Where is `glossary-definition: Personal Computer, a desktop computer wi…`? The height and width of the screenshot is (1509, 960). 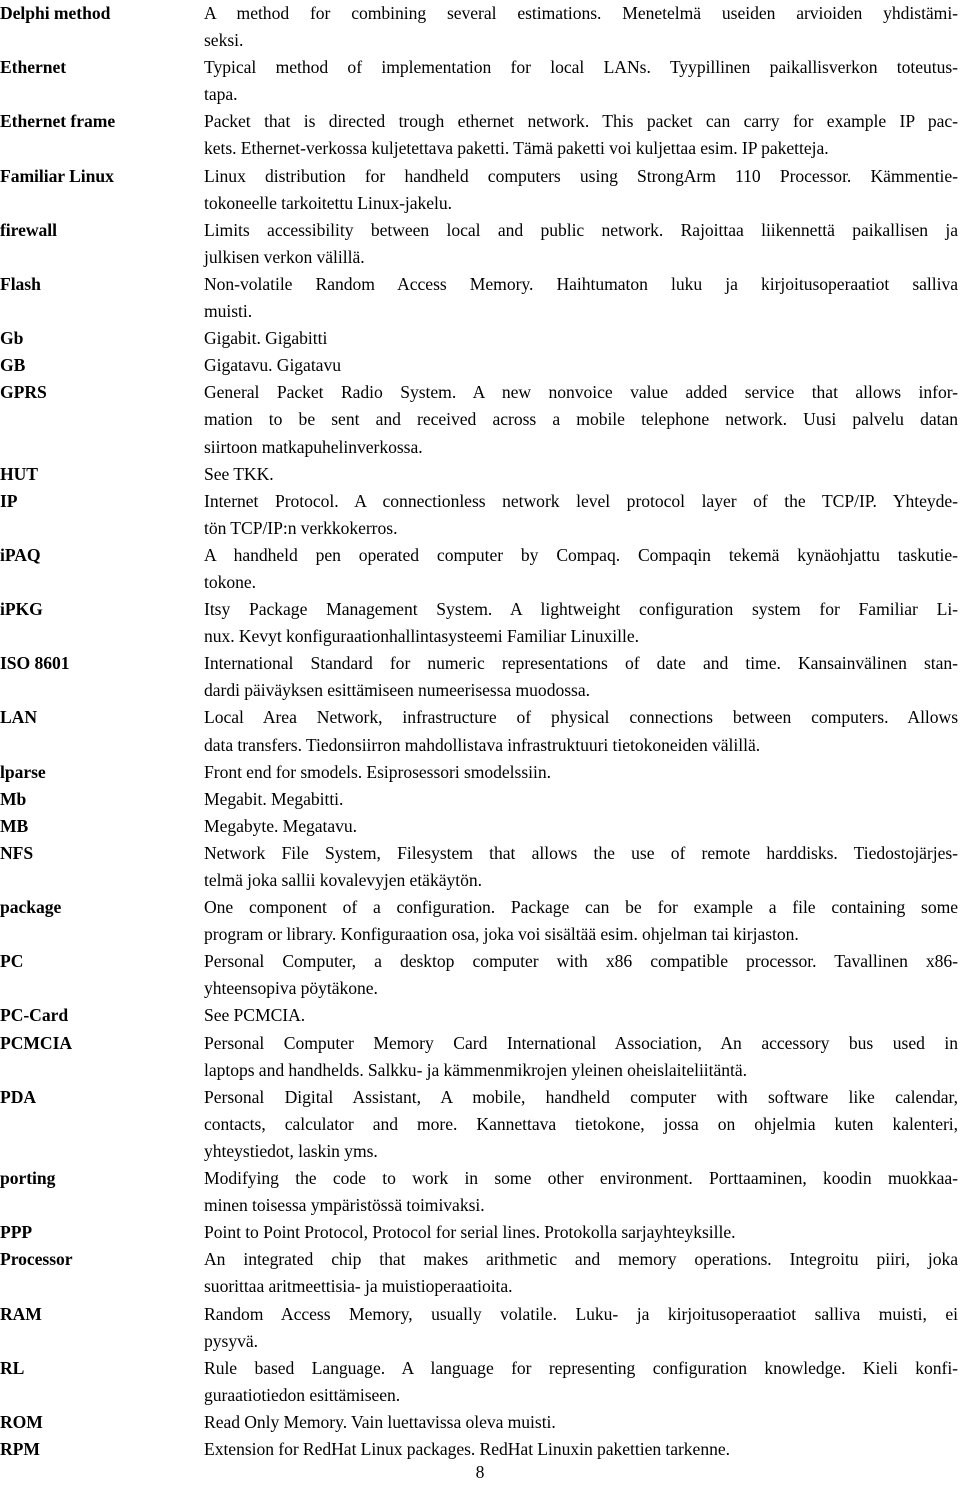
glossary-definition: Personal Computer, a desktop computer wi… is located at coordinates (581, 975).